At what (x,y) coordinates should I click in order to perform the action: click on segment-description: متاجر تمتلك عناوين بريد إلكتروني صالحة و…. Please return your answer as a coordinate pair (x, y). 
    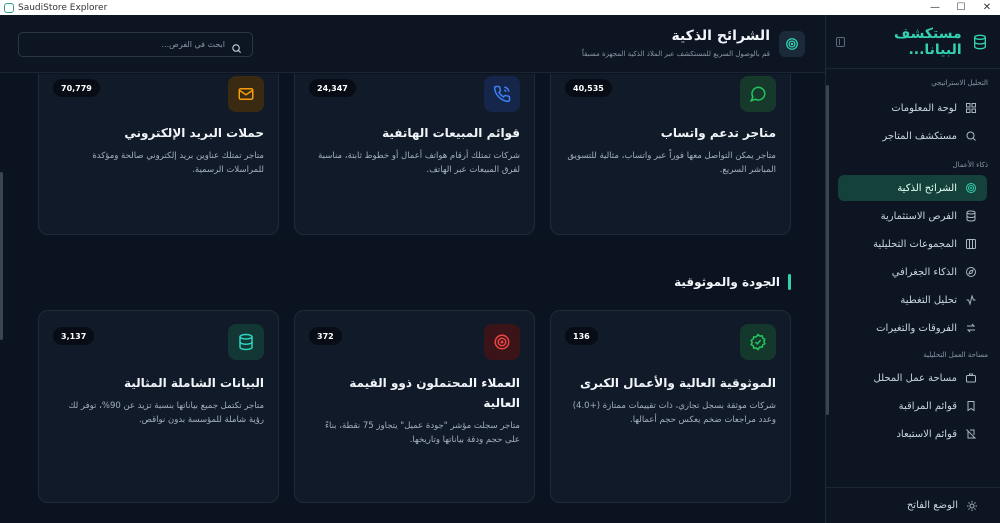
    Looking at the image, I should click on (178, 163).